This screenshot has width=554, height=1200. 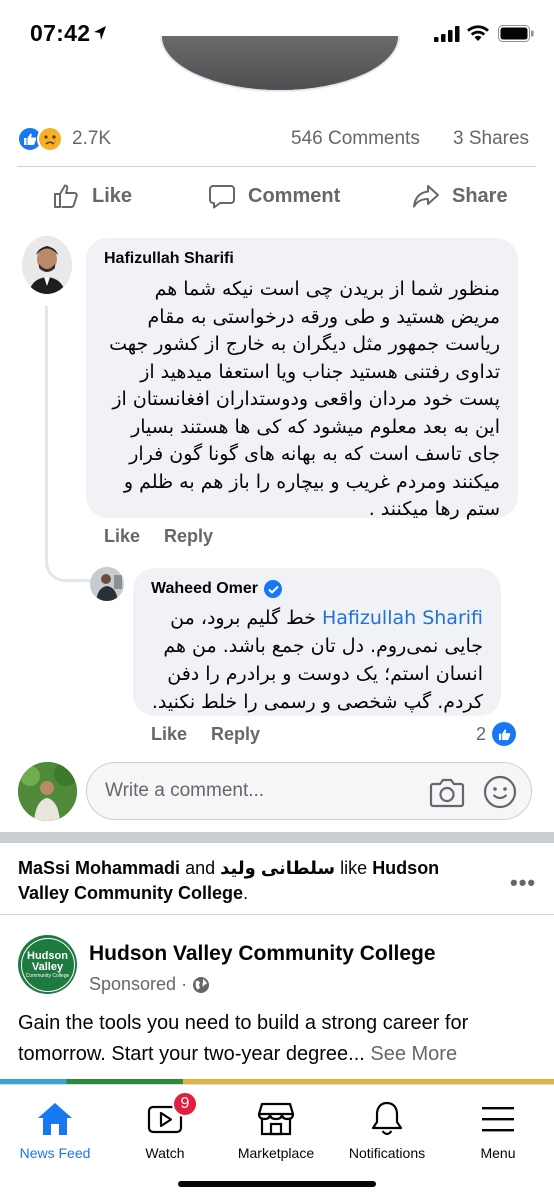 What do you see at coordinates (277, 140) in the screenshot?
I see `reactions-summary: 2.7K 546 Comments 3 Shares` at bounding box center [277, 140].